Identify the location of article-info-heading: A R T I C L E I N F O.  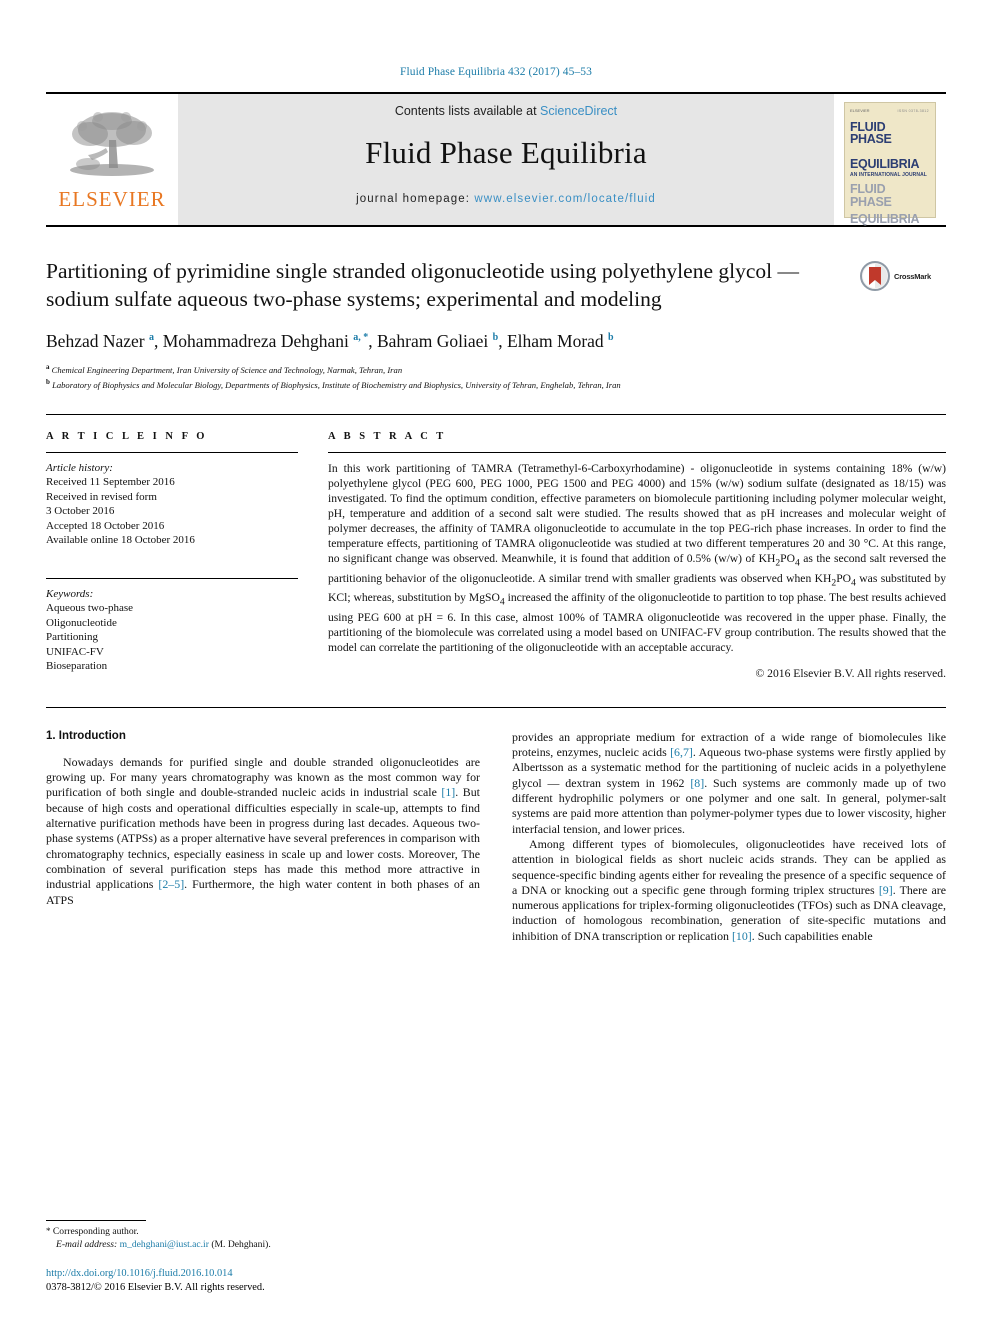
(127, 436).